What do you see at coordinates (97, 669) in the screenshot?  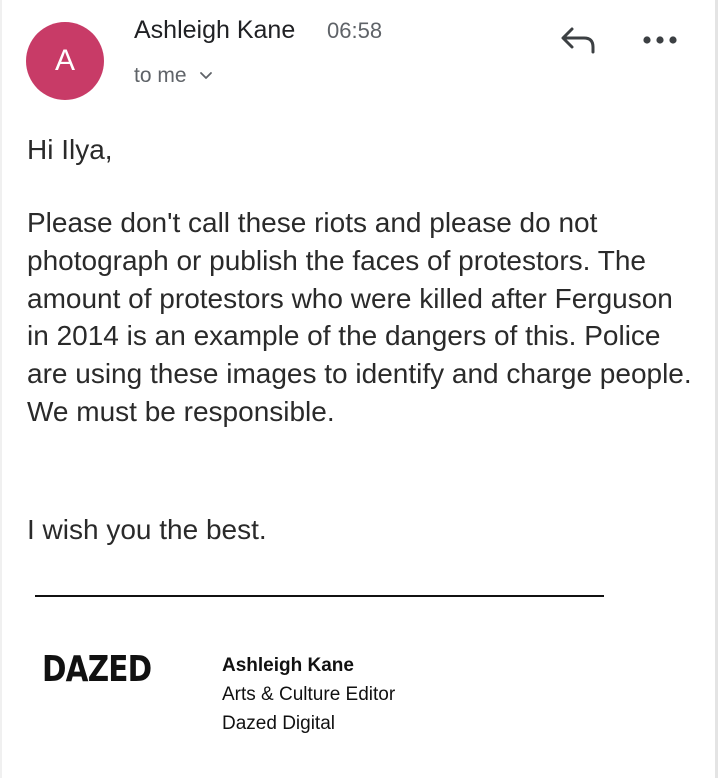 I see `dazed-logo: DAZED` at bounding box center [97, 669].